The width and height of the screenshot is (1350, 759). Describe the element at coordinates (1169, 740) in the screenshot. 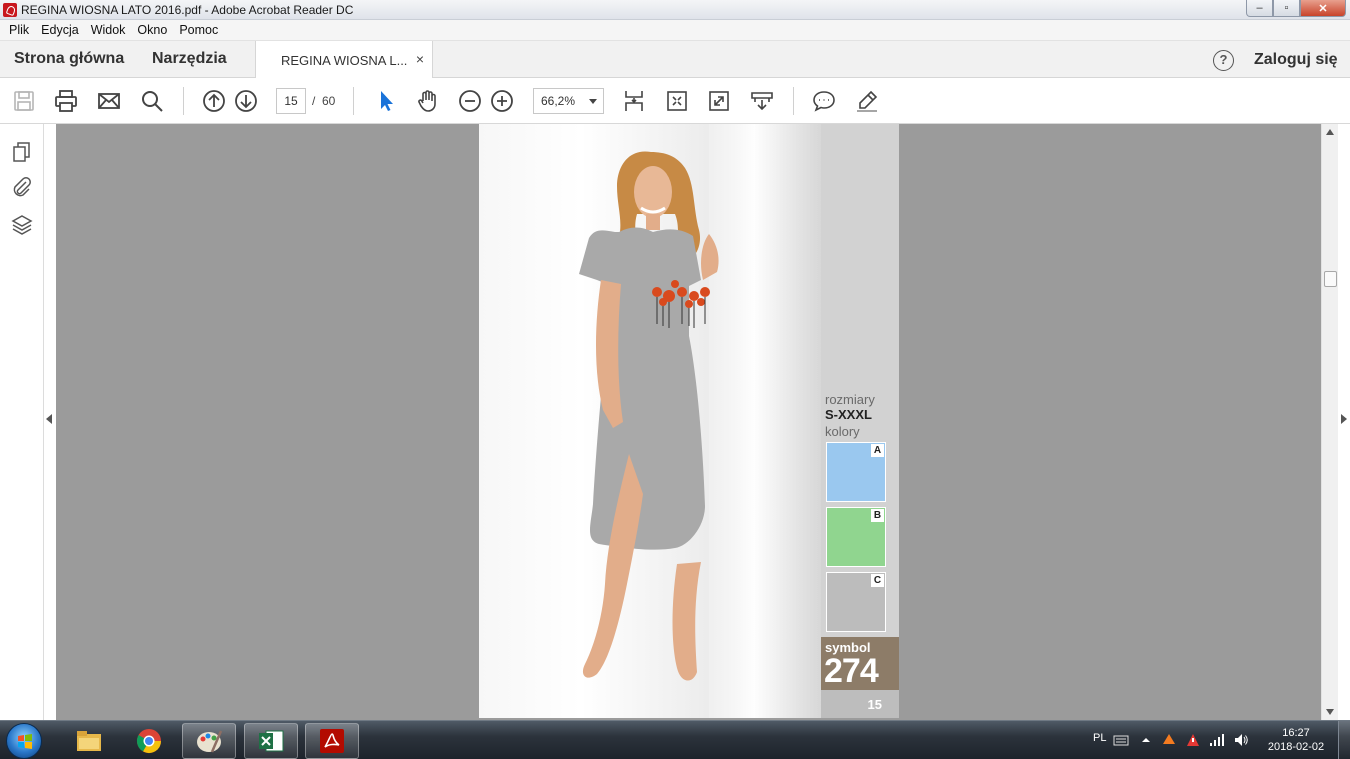

I see `avast-icon` at that location.